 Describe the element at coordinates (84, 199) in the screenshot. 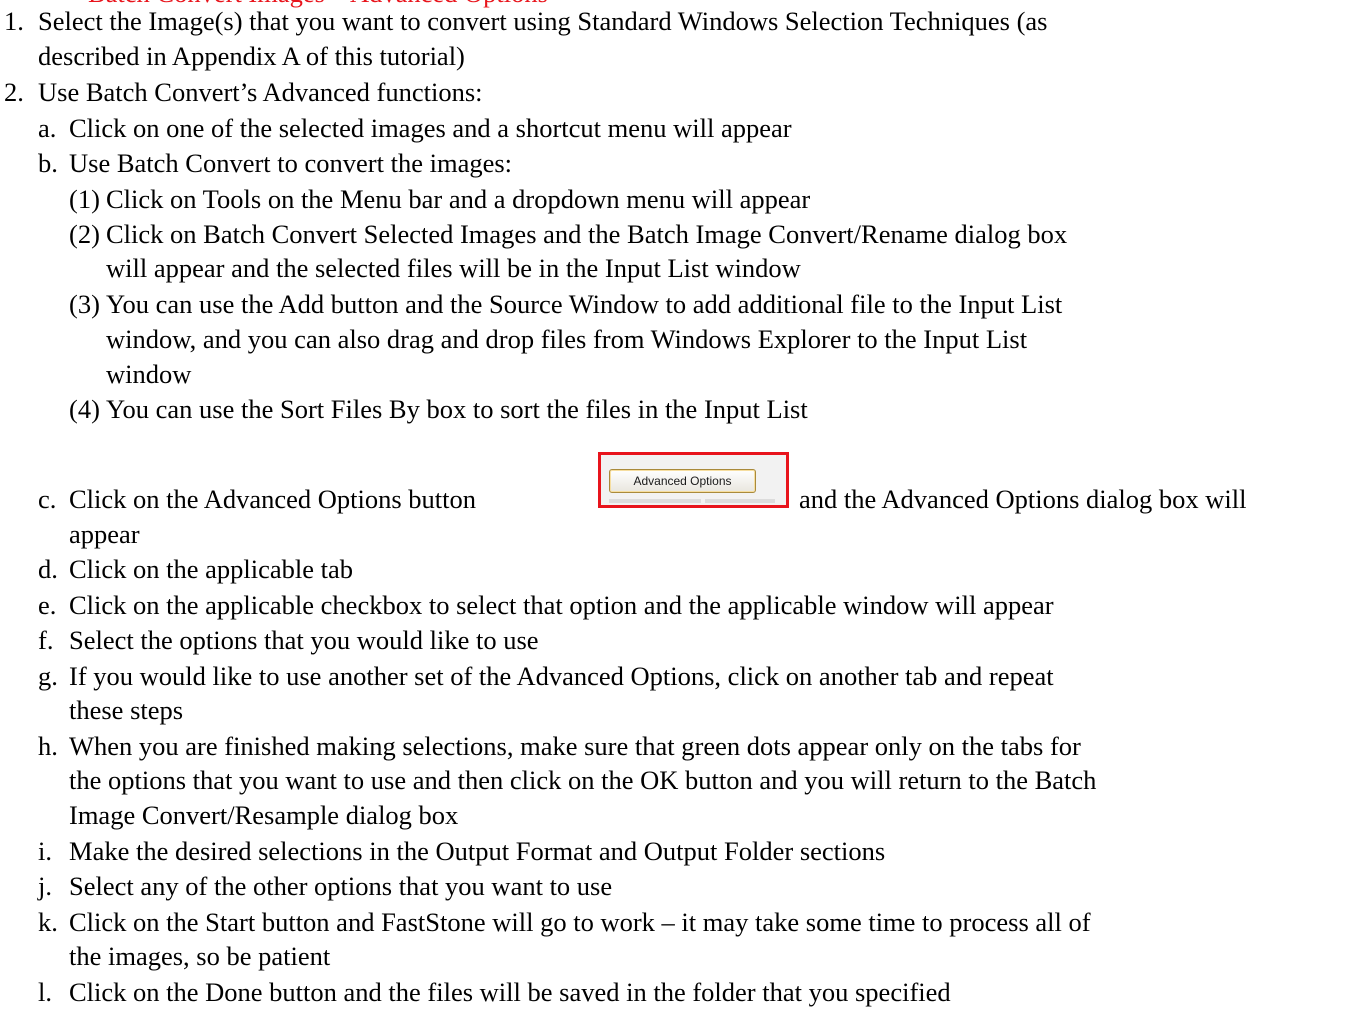

I see `substep-number: (1)` at that location.